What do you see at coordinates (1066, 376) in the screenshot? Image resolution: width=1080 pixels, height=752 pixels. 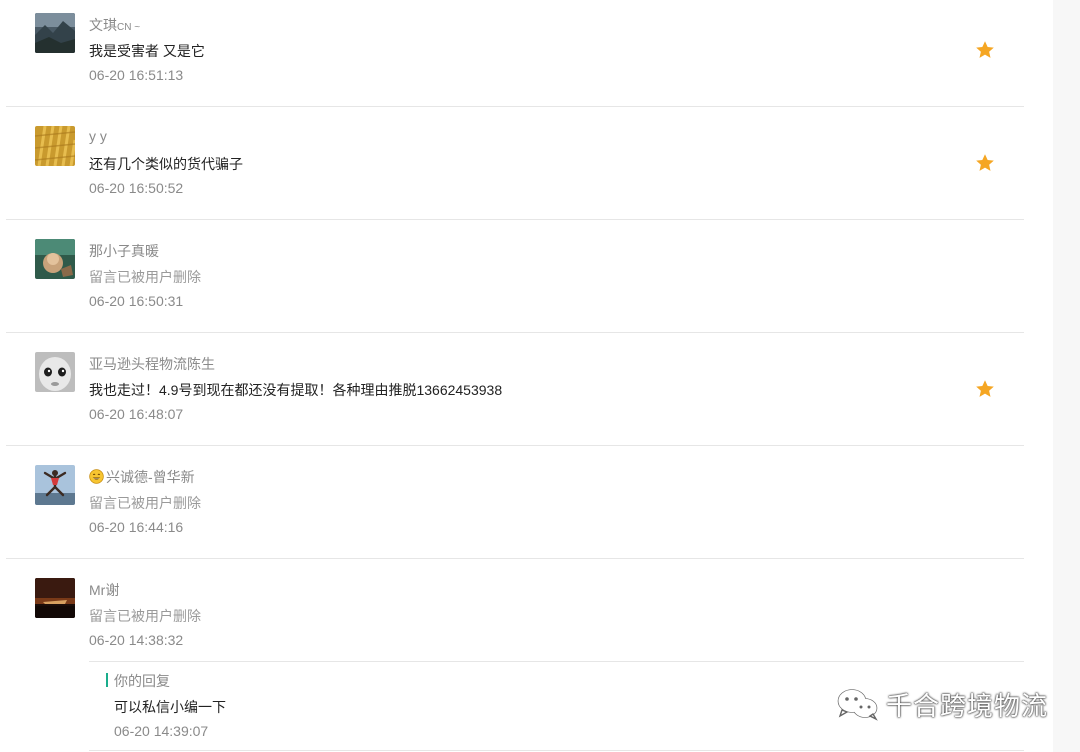 I see `scroll-rail` at bounding box center [1066, 376].